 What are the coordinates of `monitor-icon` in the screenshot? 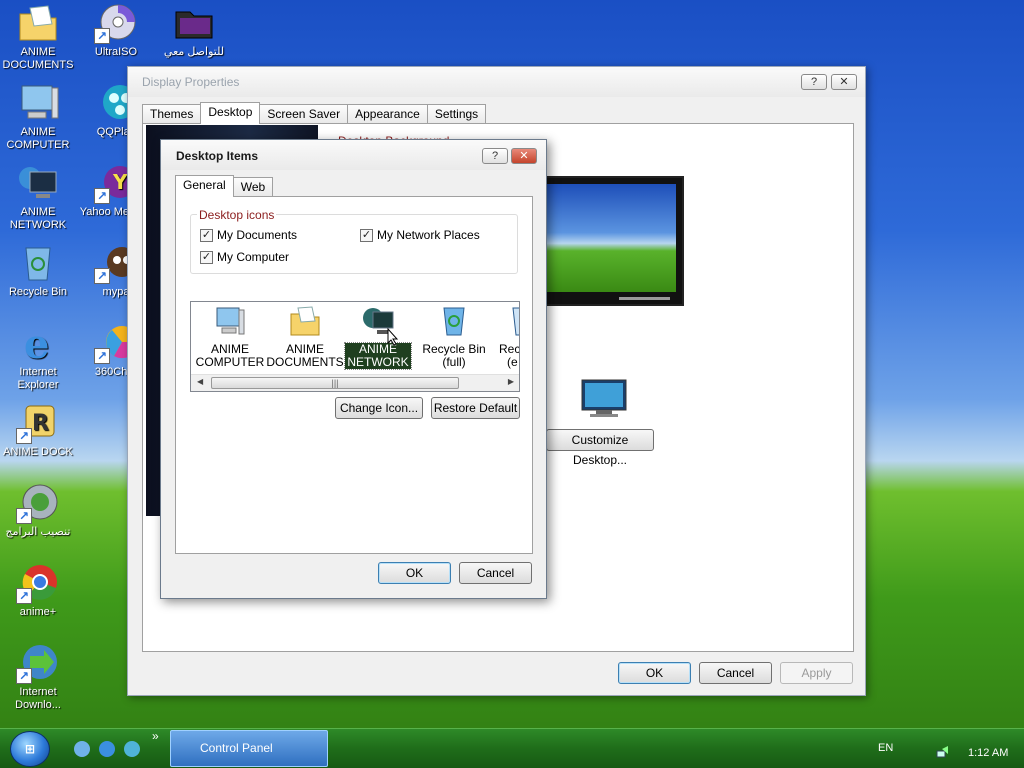 It's located at (604, 399).